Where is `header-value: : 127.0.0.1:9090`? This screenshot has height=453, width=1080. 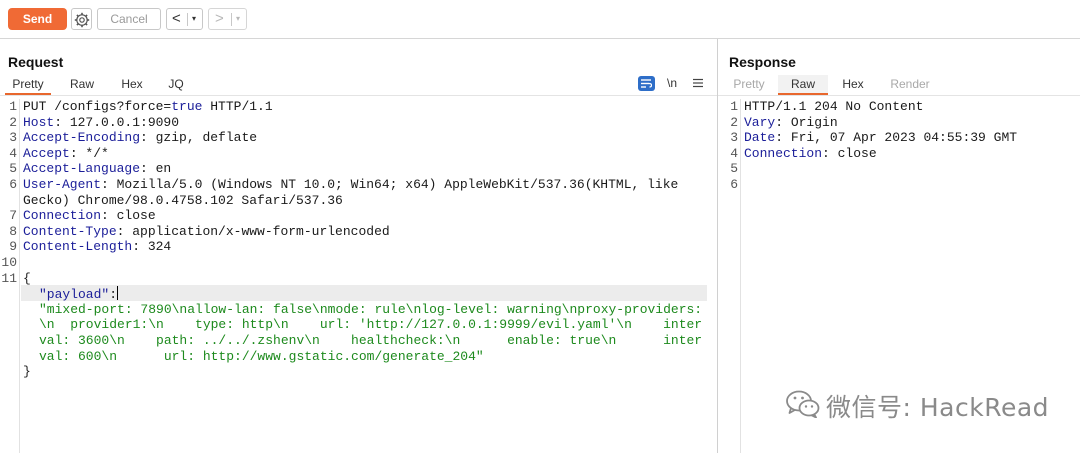
header-value: : 127.0.0.1:9090 is located at coordinates (117, 122).